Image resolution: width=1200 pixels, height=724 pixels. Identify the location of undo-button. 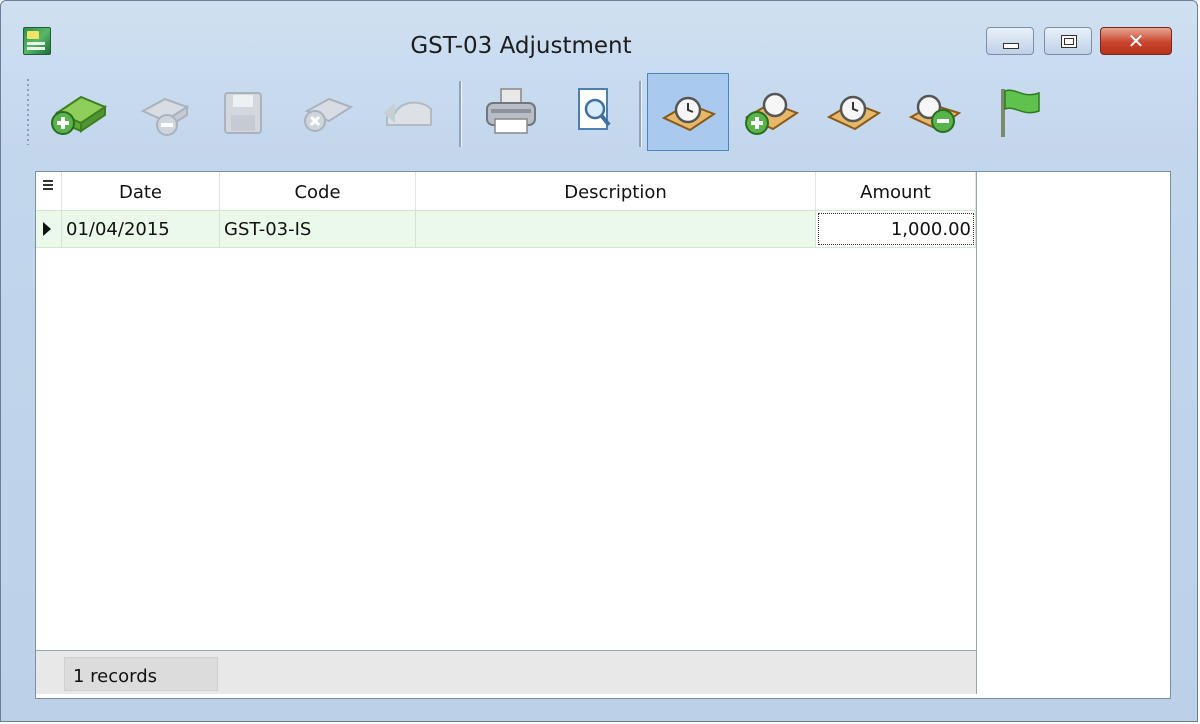
(406, 112).